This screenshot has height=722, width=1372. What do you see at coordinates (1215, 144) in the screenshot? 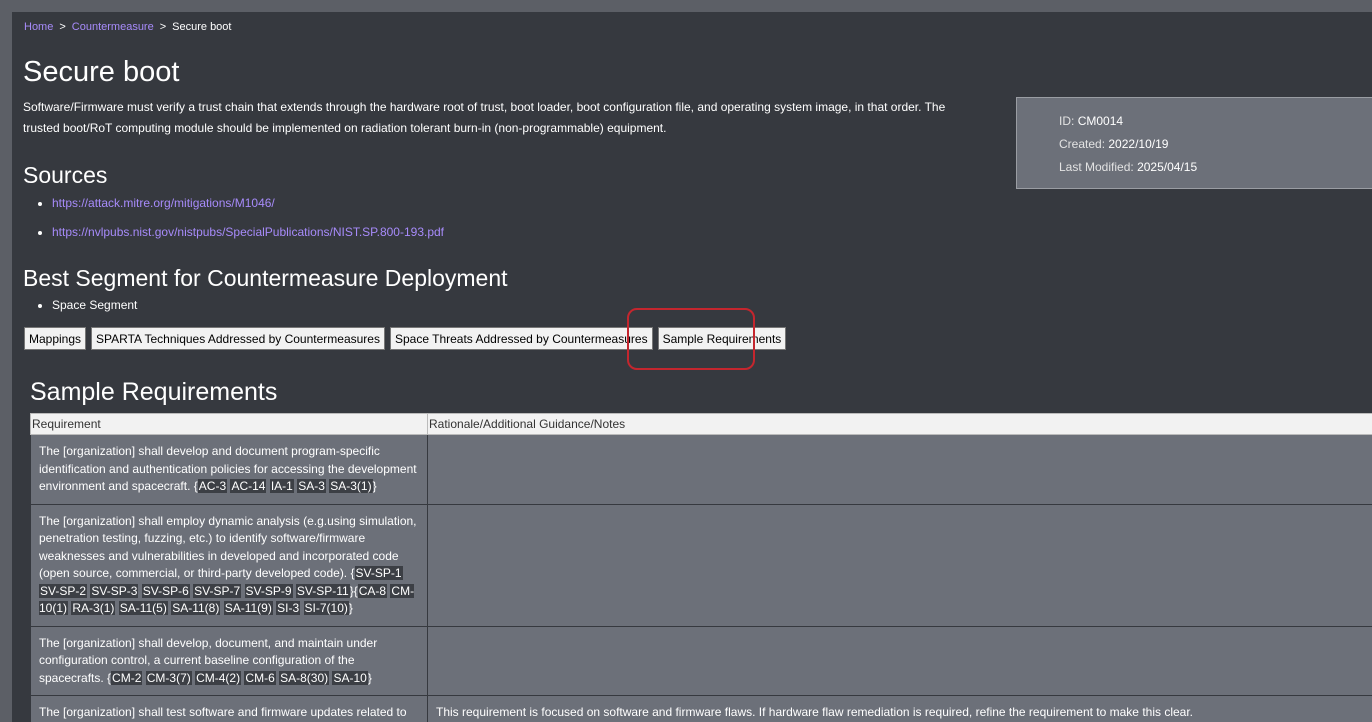
I see `meta-created: Created: 2022/10/19` at bounding box center [1215, 144].